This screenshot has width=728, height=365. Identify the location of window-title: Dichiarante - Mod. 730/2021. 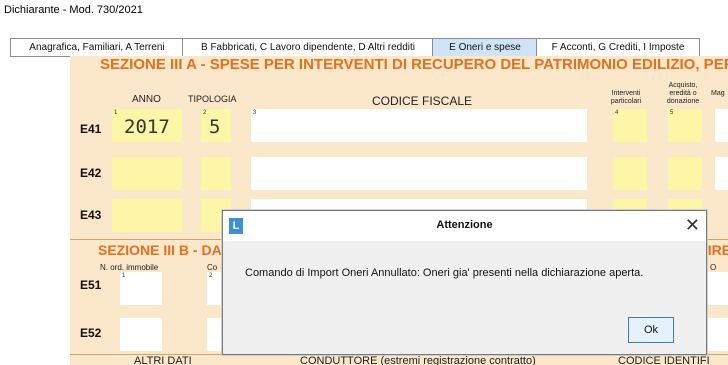
(73, 10).